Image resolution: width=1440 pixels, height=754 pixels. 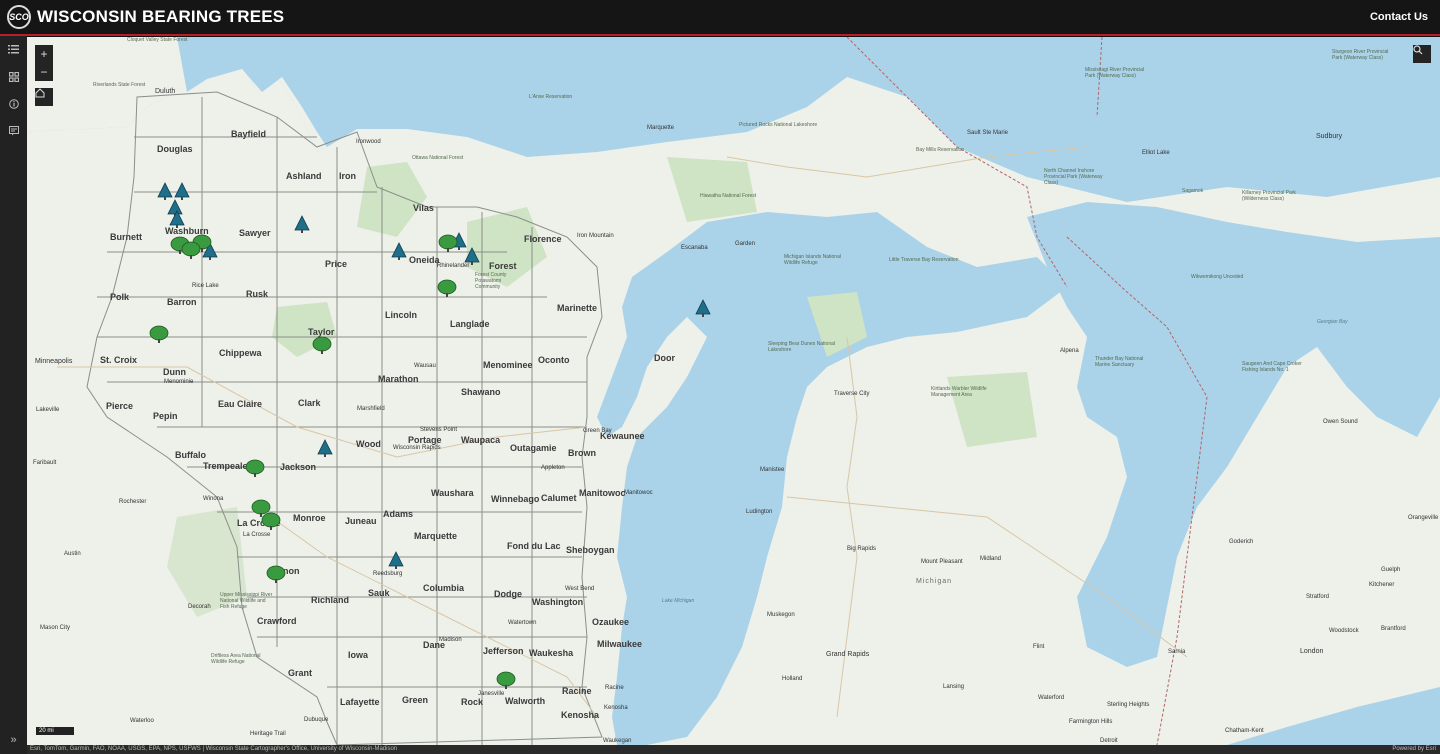 What do you see at coordinates (13, 395) in the screenshot?
I see `left-toolbar: »` at bounding box center [13, 395].